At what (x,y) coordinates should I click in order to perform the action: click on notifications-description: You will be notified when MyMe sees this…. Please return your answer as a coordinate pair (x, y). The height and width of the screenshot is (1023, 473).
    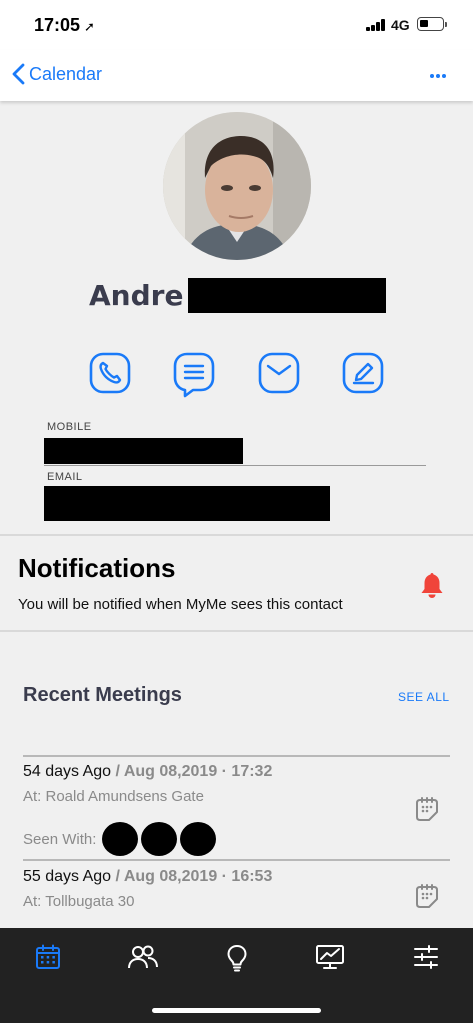
    Looking at the image, I should click on (180, 604).